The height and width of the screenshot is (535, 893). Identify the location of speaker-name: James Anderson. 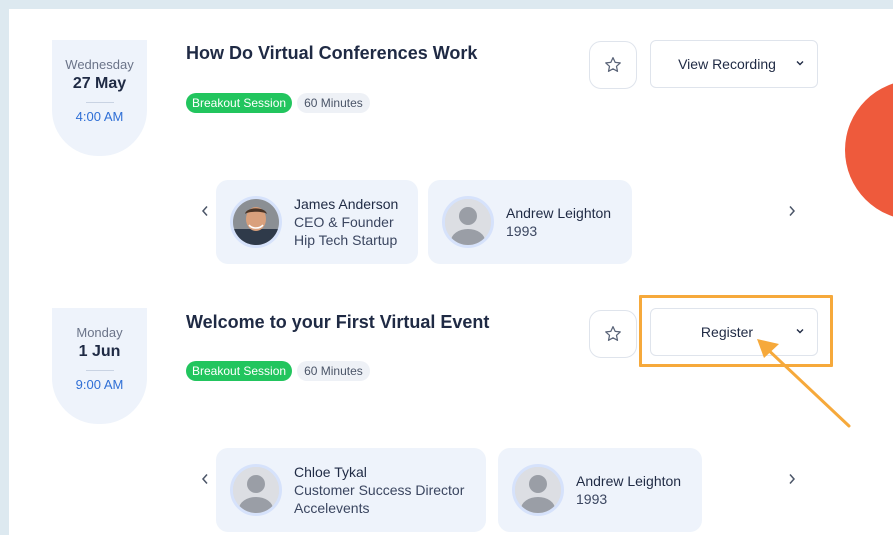
(346, 204).